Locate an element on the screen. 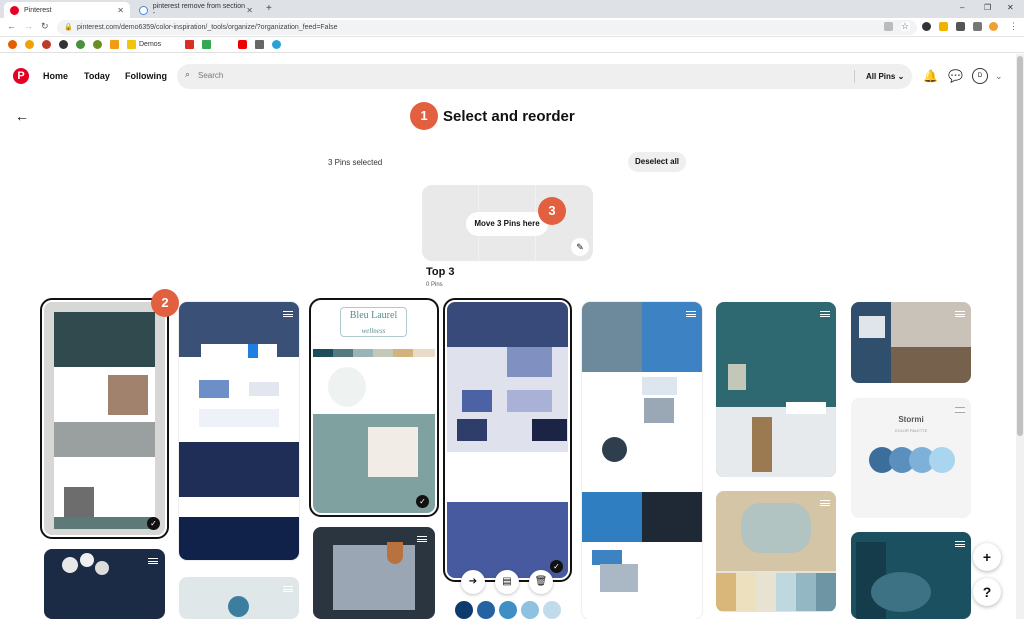 Image resolution: width=1024 pixels, height=619 pixels. search-icon: ⌕ is located at coordinates (188, 74).